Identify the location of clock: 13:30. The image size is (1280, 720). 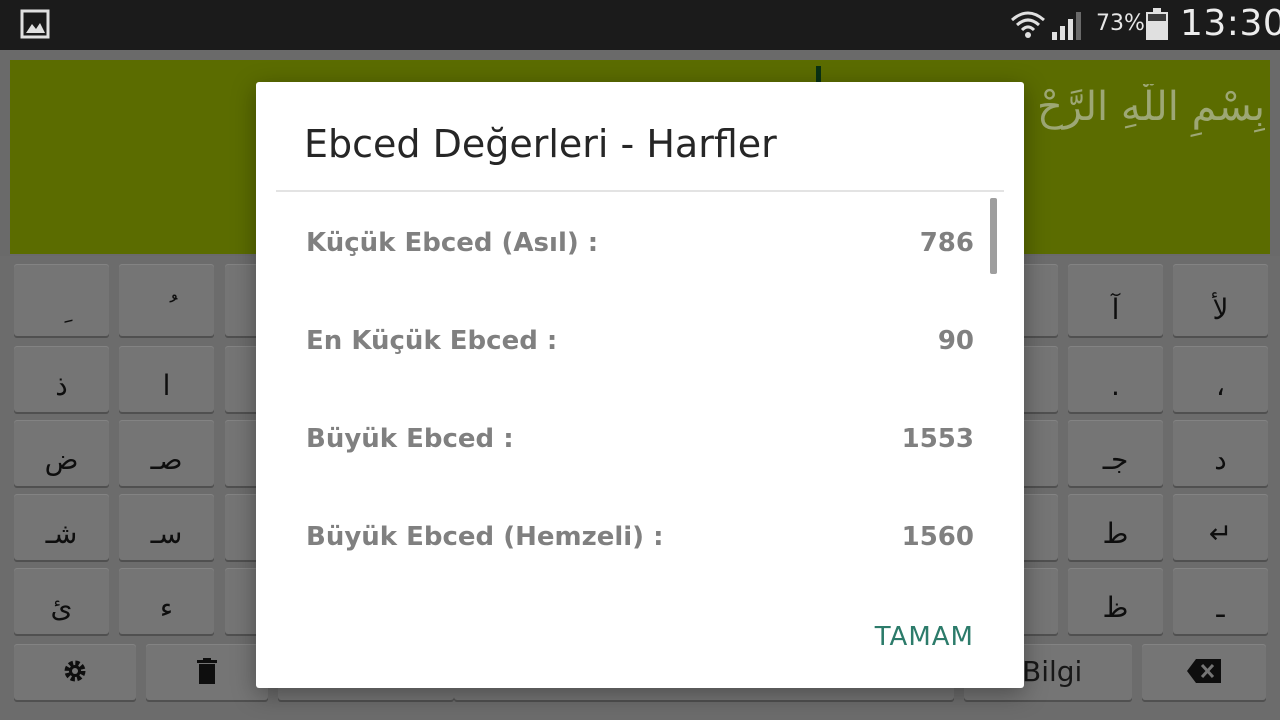
(1230, 23).